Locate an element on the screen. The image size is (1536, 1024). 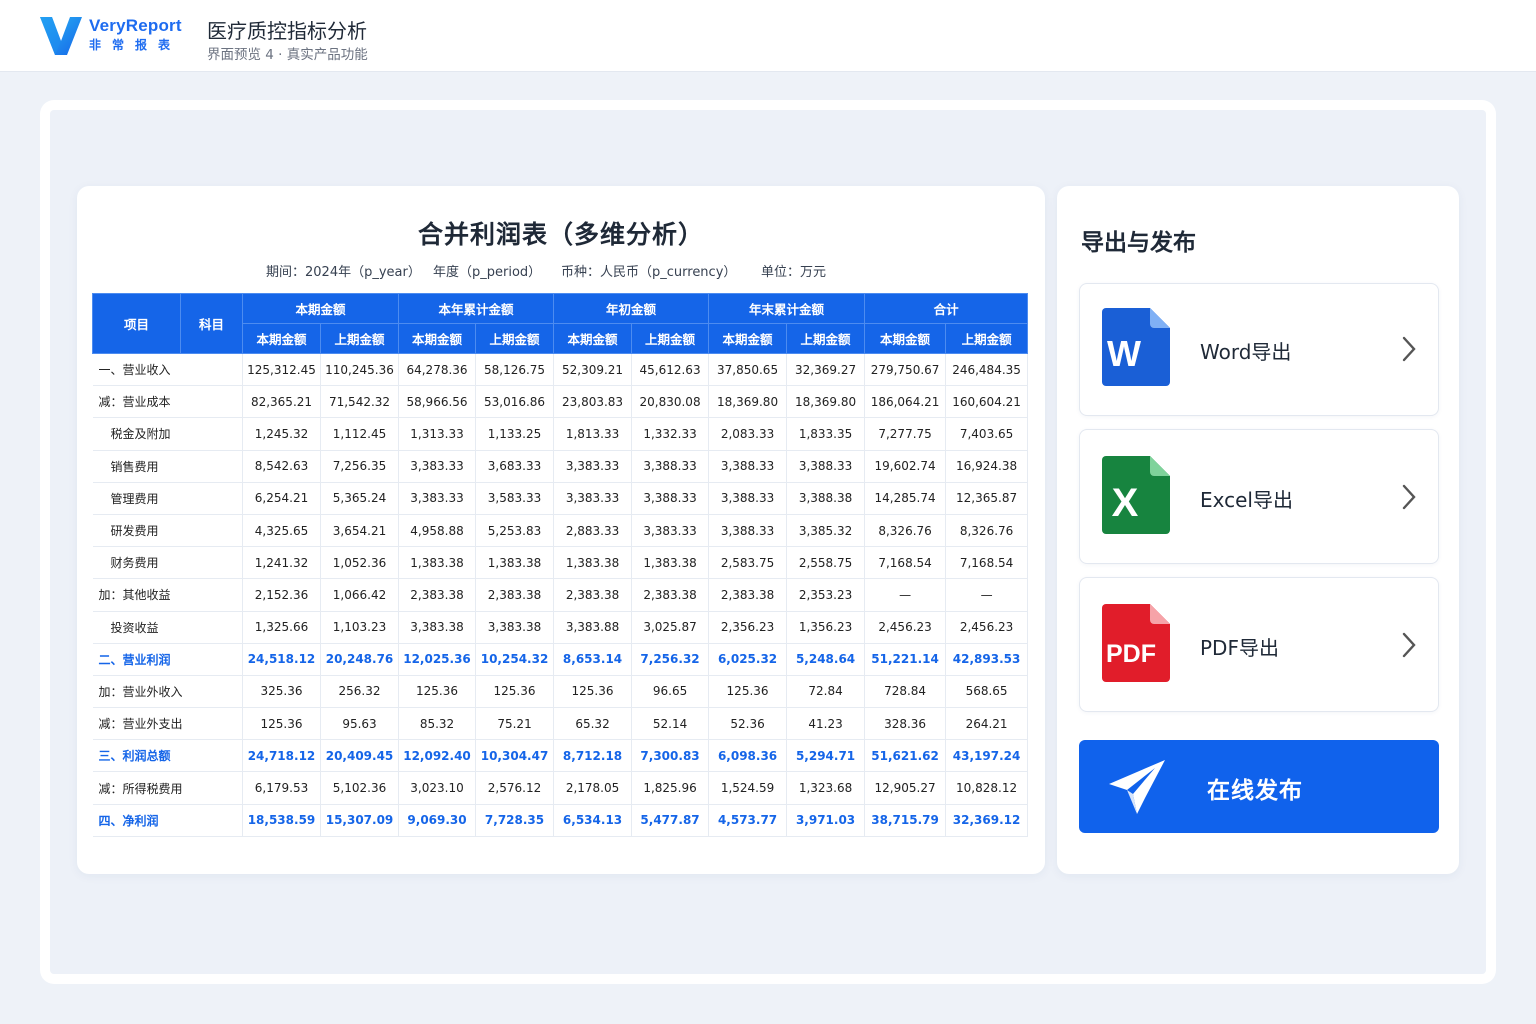
table-cell: 38,715.79 is located at coordinates (905, 820).